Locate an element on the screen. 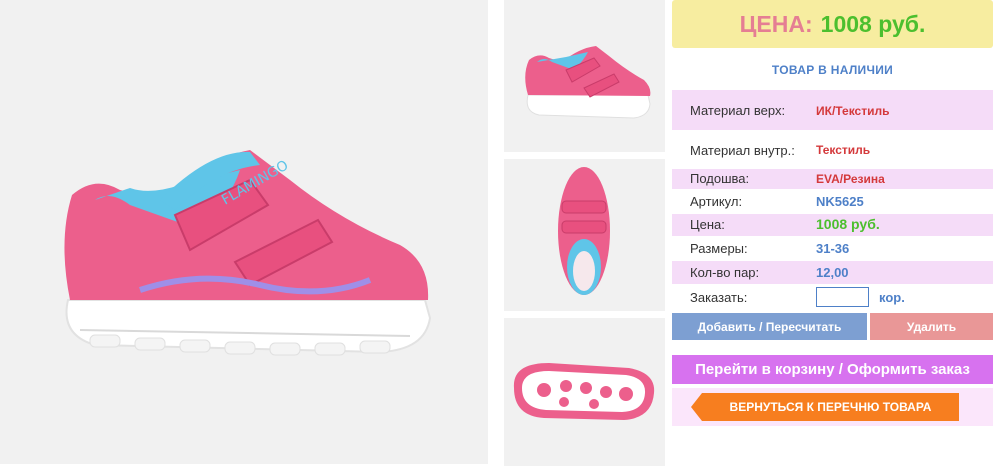 The image size is (996, 474). order-row: Заказать: кор. is located at coordinates (832, 298).